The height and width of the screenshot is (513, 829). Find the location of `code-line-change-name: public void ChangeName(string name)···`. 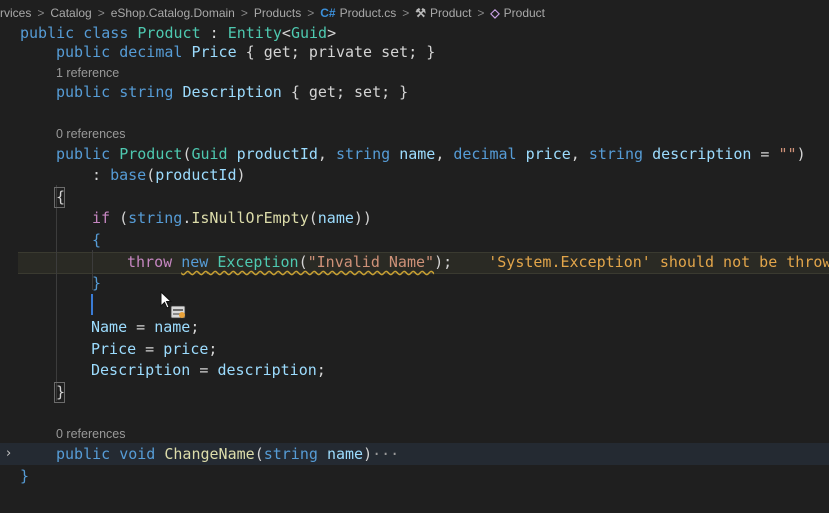

code-line-change-name: public void ChangeName(string name)··· is located at coordinates (414, 454).